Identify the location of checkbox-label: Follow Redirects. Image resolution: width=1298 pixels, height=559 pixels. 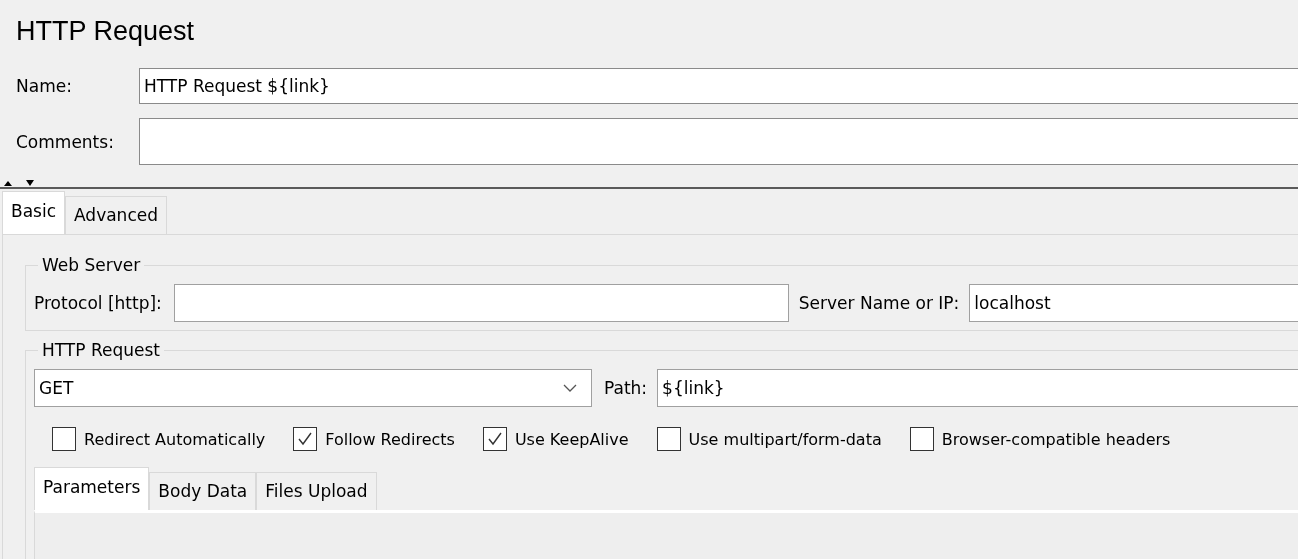
(390, 439).